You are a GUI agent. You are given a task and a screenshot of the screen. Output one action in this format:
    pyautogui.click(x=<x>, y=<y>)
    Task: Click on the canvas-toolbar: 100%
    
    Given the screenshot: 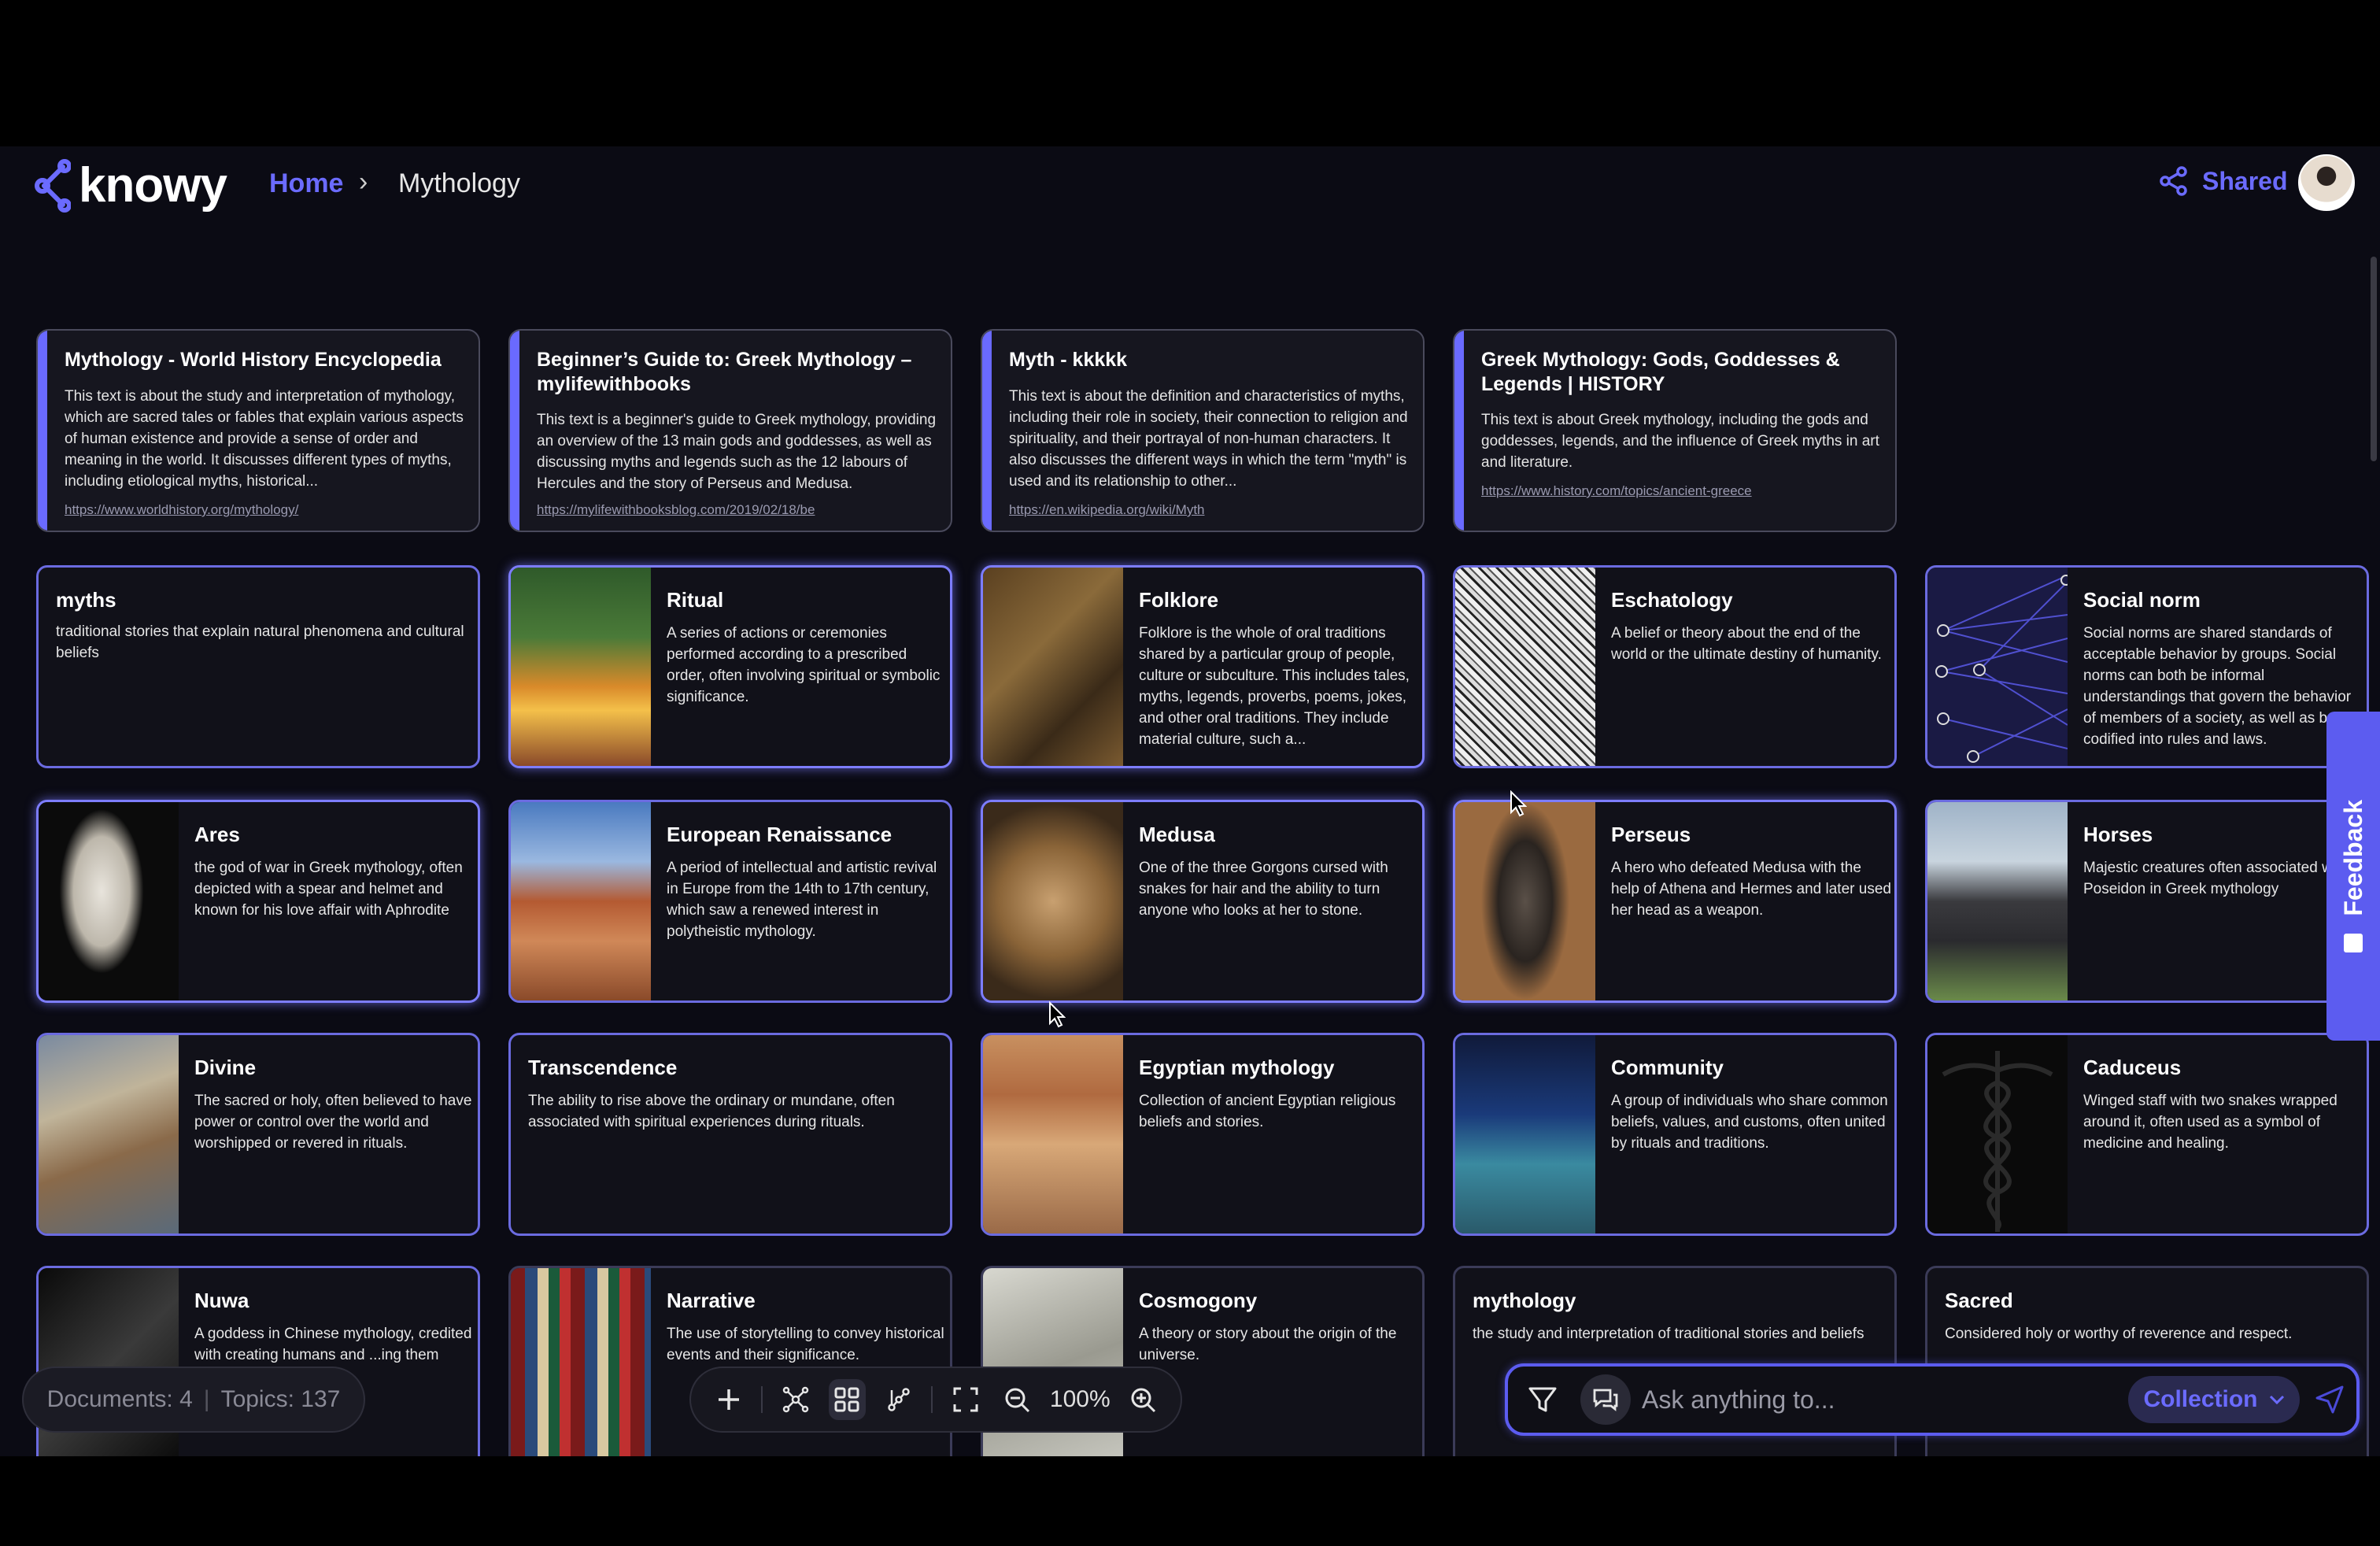 What is the action you would take?
    pyautogui.click(x=935, y=1400)
    